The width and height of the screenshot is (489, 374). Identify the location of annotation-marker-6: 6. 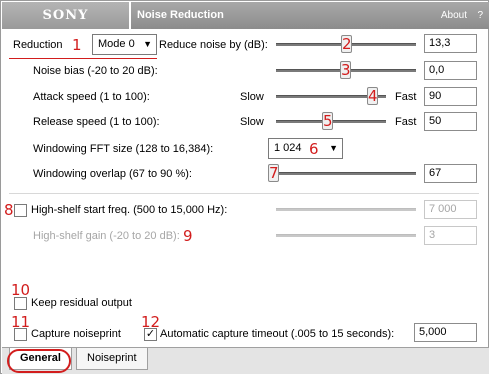
(314, 149).